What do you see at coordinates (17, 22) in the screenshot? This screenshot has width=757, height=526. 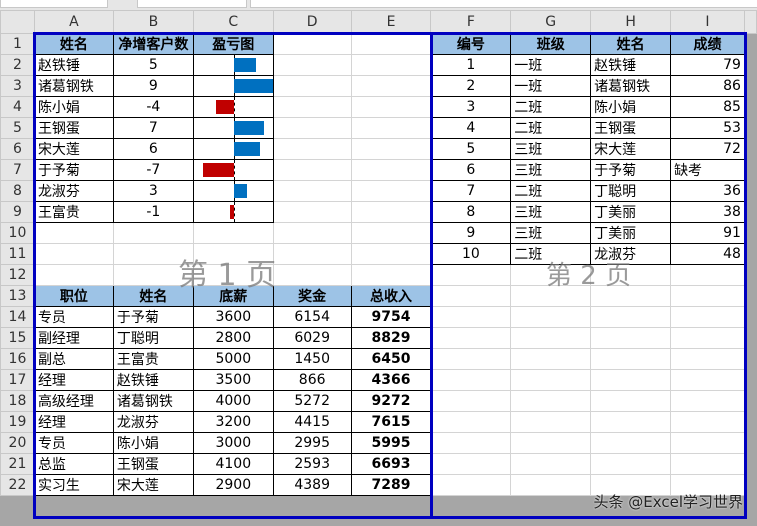 I see `select-all-corner` at bounding box center [17, 22].